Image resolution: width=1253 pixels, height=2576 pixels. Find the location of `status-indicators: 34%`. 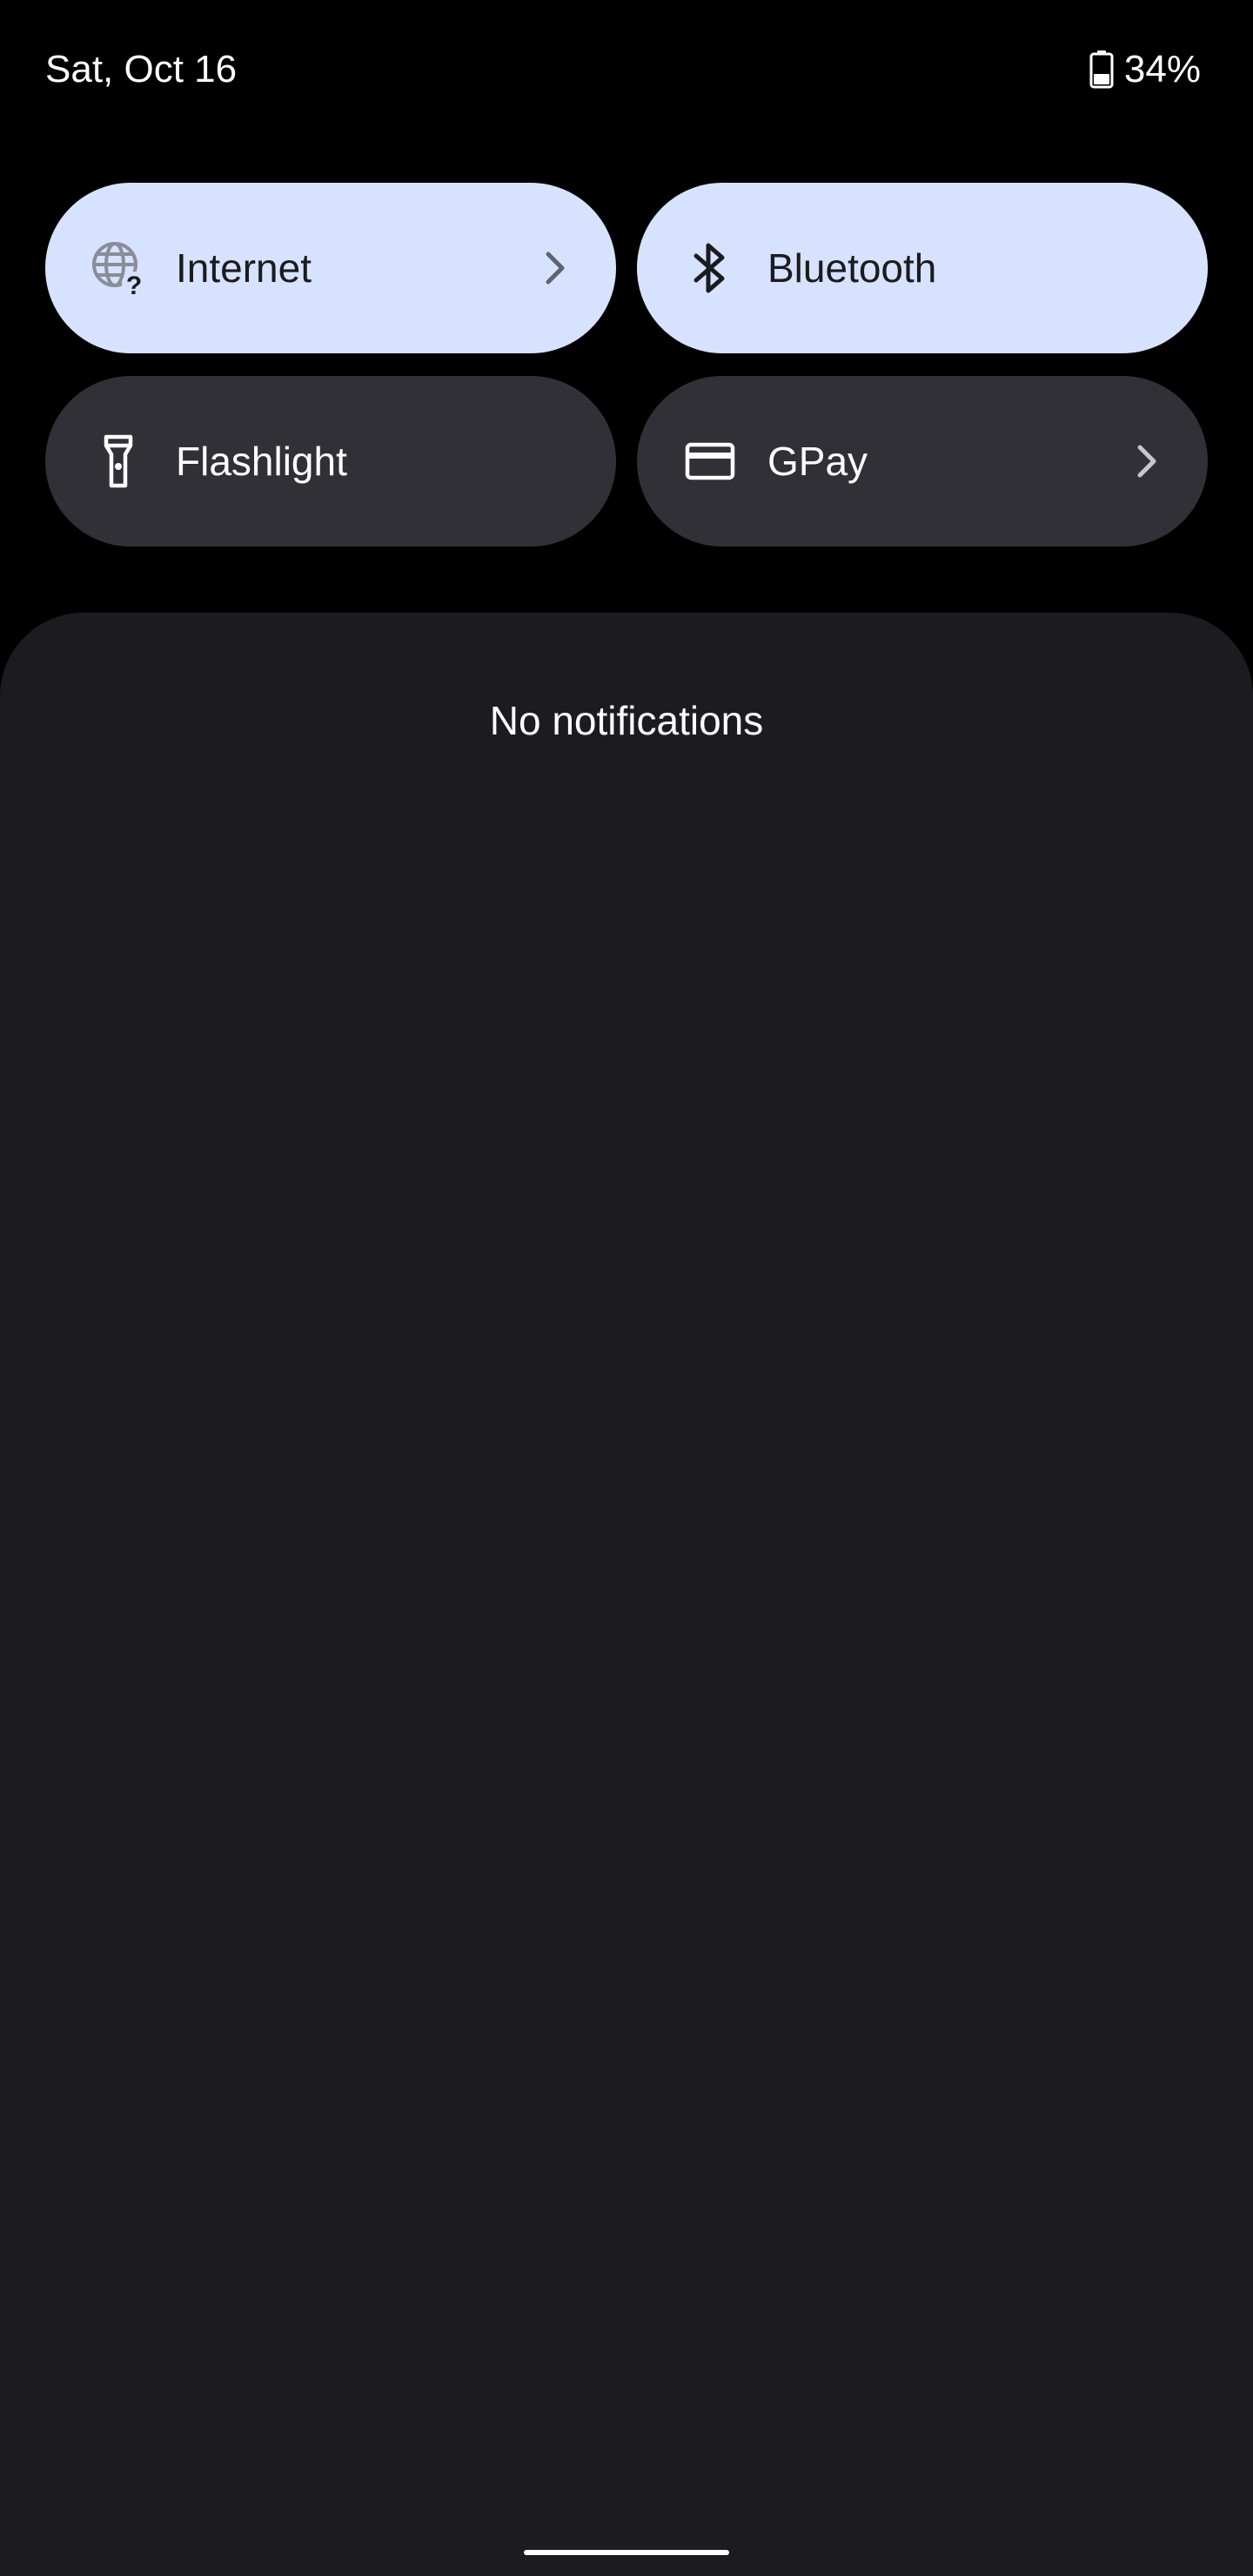

status-indicators: 34% is located at coordinates (1145, 69).